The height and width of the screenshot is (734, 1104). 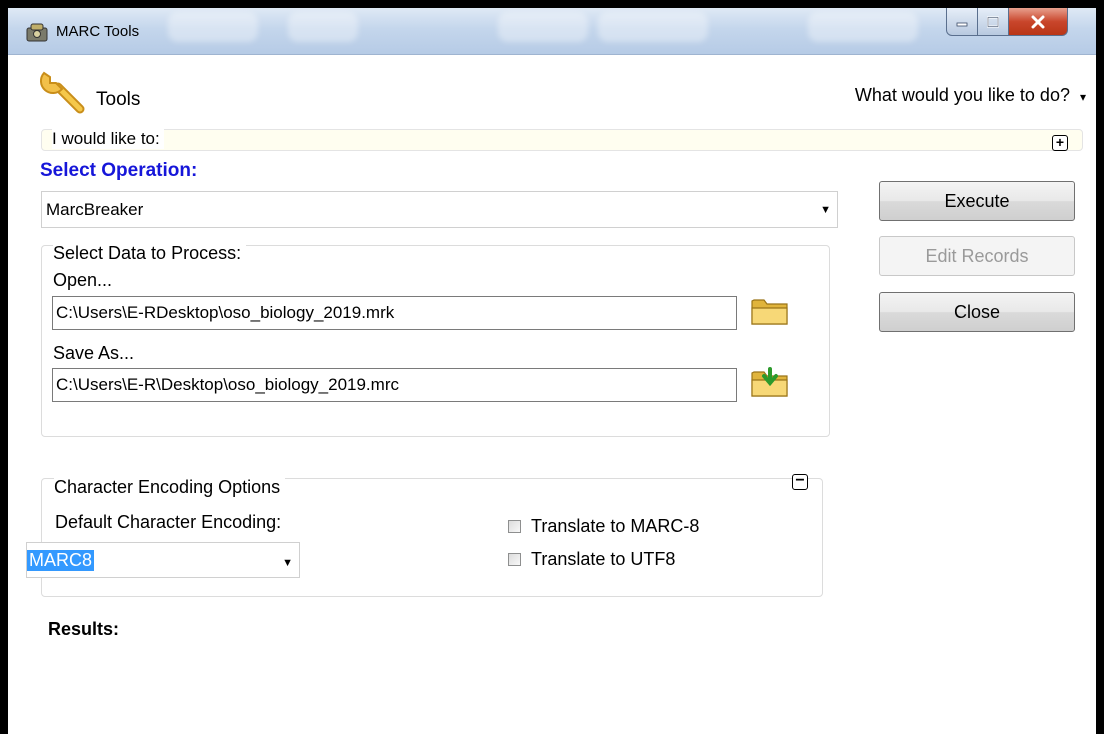 I want to click on collapse-icon: −, so click(x=800, y=481).